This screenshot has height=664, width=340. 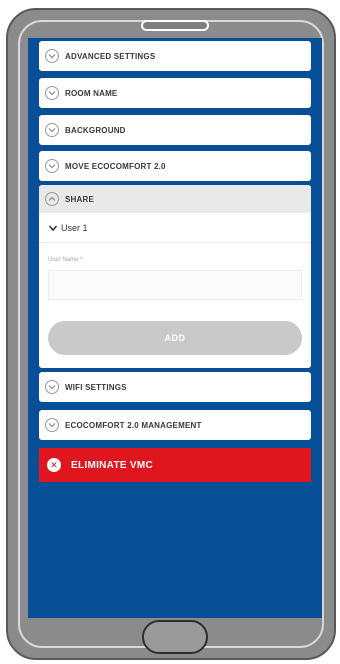 What do you see at coordinates (110, 56) in the screenshot?
I see `menu-item-label: ADVANCED SETTINGS` at bounding box center [110, 56].